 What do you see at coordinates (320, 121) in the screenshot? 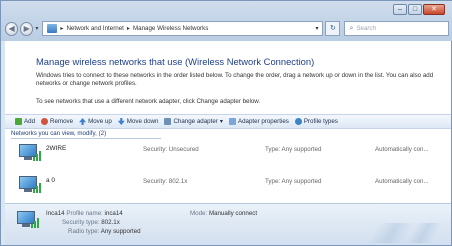
I see `profile-types-button-label: Profile types` at bounding box center [320, 121].